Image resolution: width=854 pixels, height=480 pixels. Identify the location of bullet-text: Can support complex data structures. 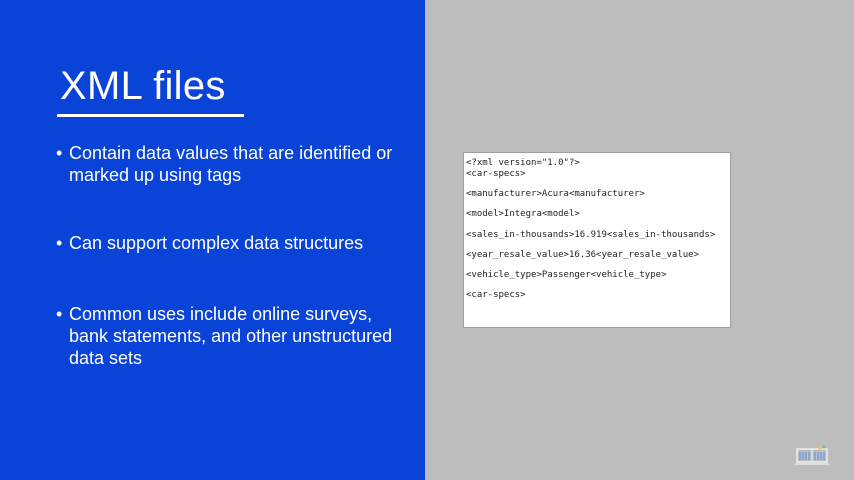
(216, 243).